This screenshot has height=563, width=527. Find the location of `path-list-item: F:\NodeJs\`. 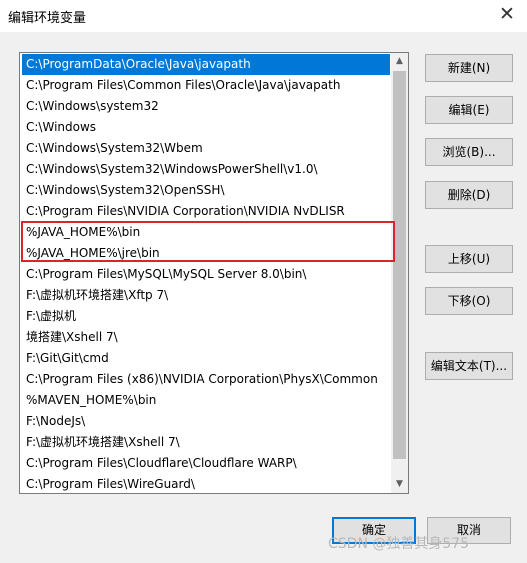

path-list-item: F:\NodeJs\ is located at coordinates (206, 421).